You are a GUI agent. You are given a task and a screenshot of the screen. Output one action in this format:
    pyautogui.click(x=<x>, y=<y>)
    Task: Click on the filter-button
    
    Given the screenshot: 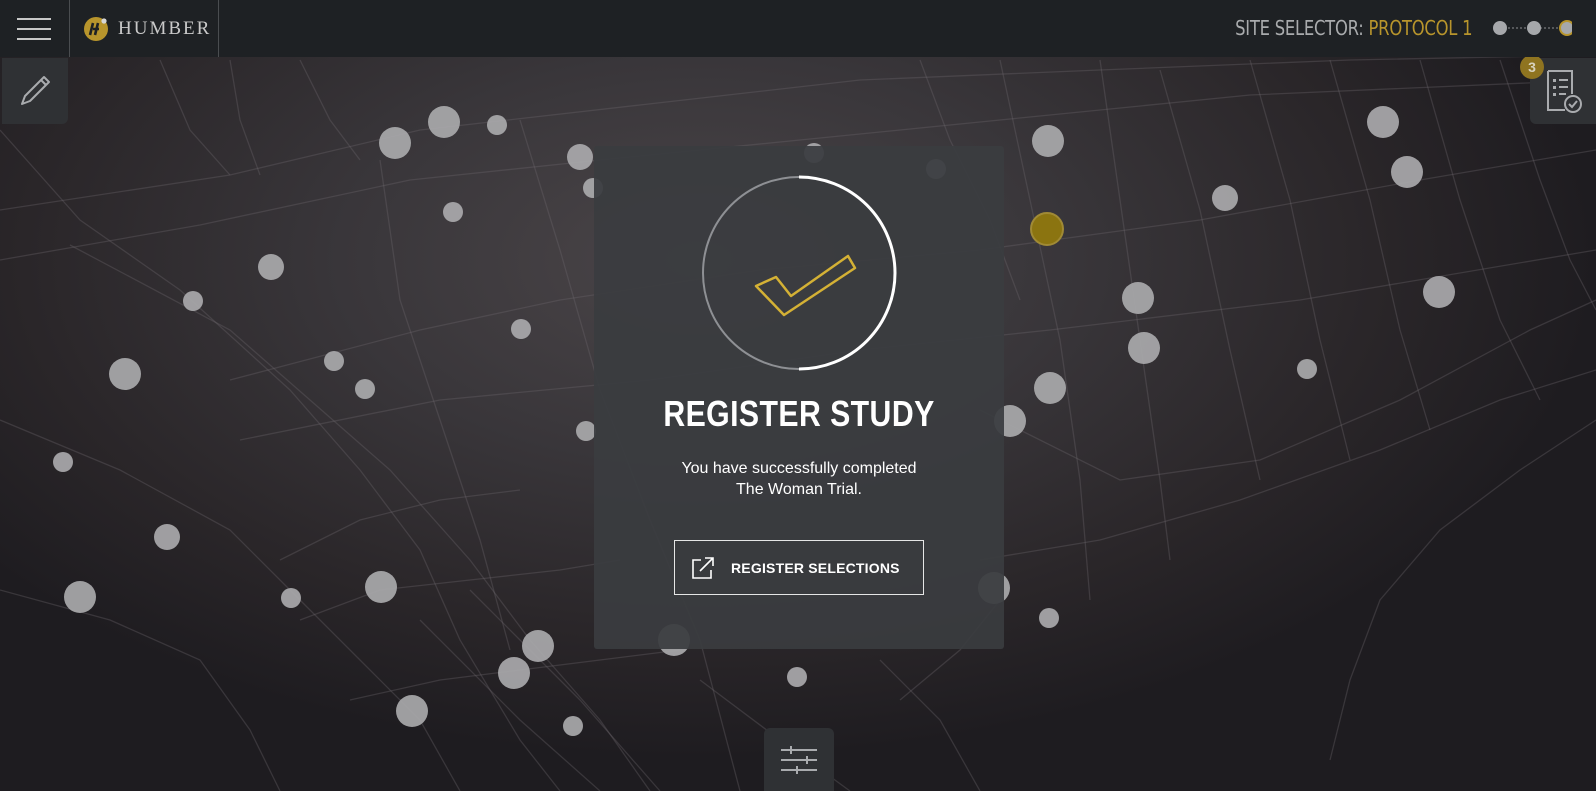 What is the action you would take?
    pyautogui.click(x=799, y=759)
    